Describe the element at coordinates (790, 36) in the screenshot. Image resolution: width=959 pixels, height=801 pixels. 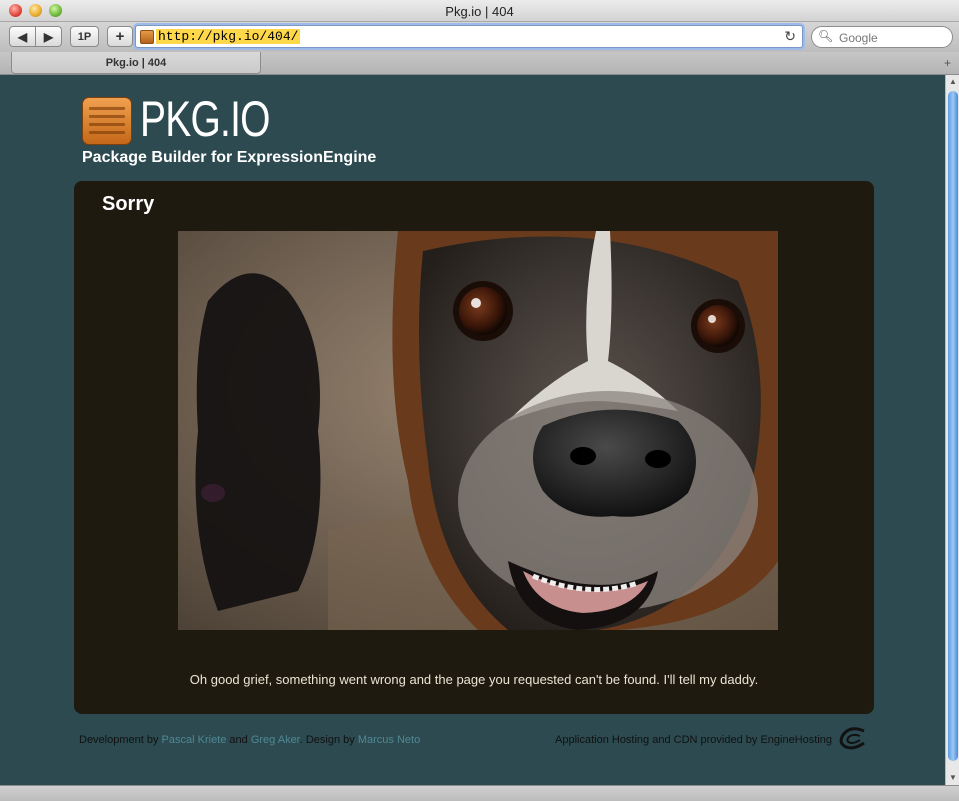
I see `reload-icon: ↻` at that location.